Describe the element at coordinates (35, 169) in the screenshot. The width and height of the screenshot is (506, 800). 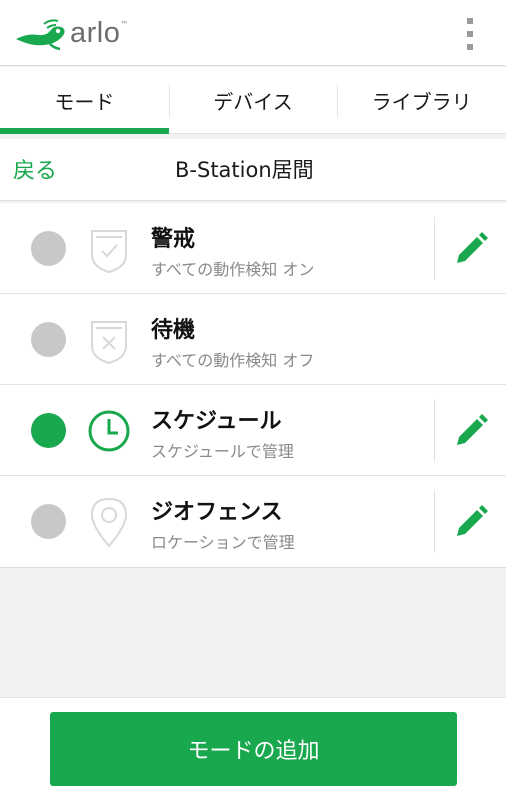
I see `back-button: 戻る` at that location.